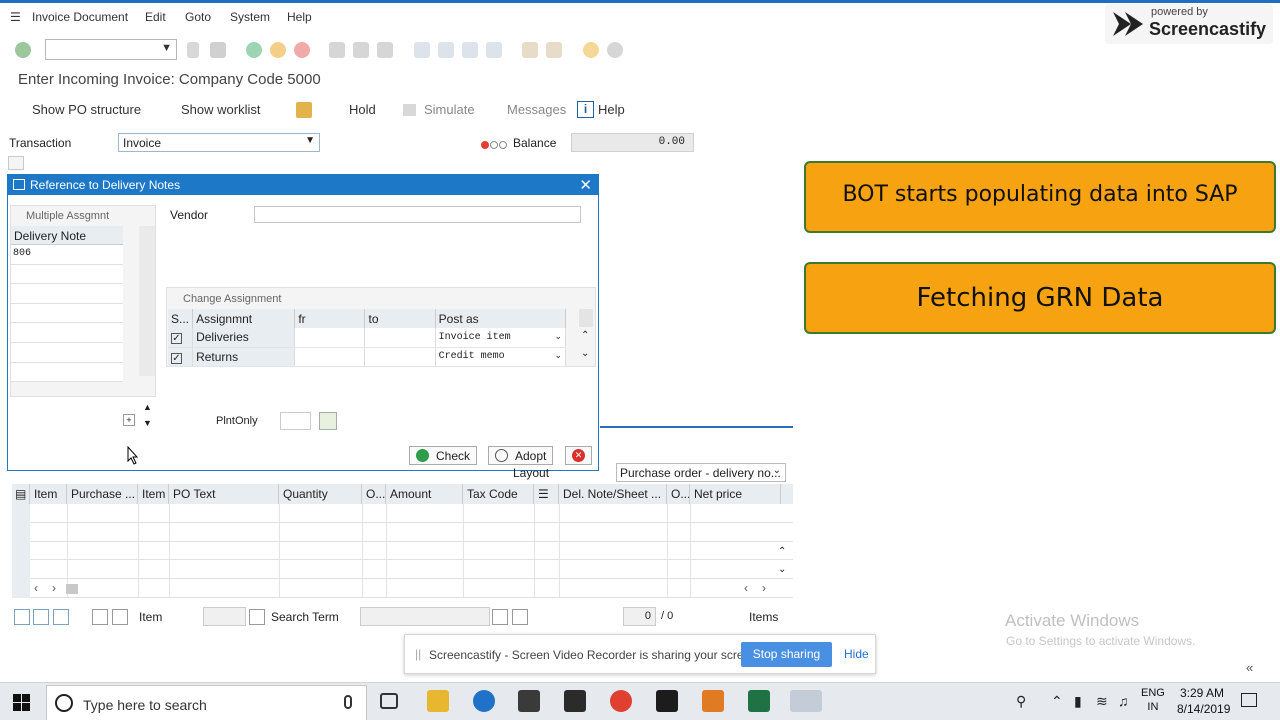 This screenshot has width=1280, height=720. What do you see at coordinates (337, 50) in the screenshot?
I see `print-icon` at bounding box center [337, 50].